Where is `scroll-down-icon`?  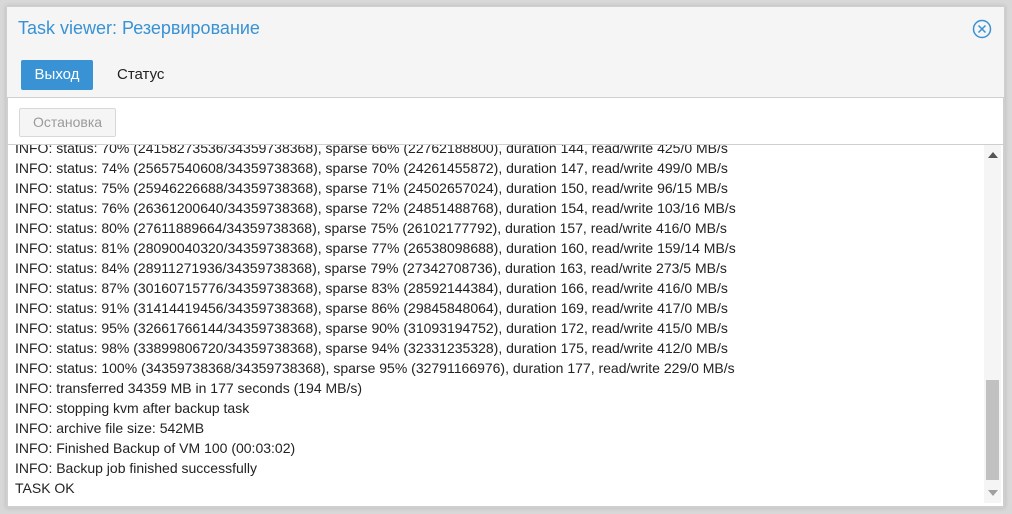 scroll-down-icon is located at coordinates (993, 493).